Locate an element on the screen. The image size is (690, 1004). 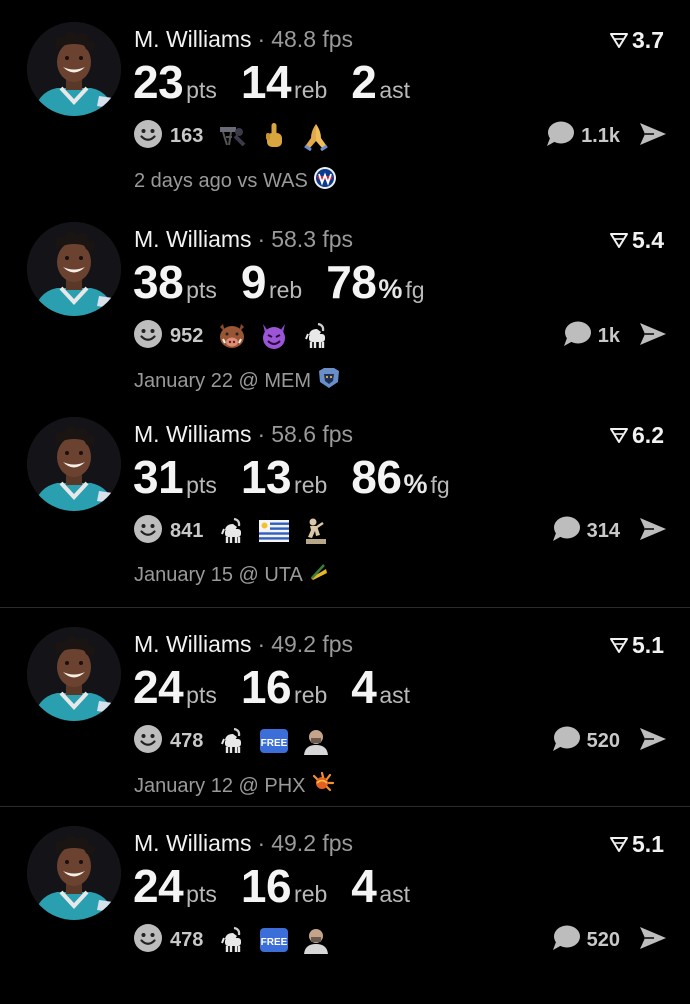
game-info: 2 days ago vs WAS is located at coordinates (235, 181).